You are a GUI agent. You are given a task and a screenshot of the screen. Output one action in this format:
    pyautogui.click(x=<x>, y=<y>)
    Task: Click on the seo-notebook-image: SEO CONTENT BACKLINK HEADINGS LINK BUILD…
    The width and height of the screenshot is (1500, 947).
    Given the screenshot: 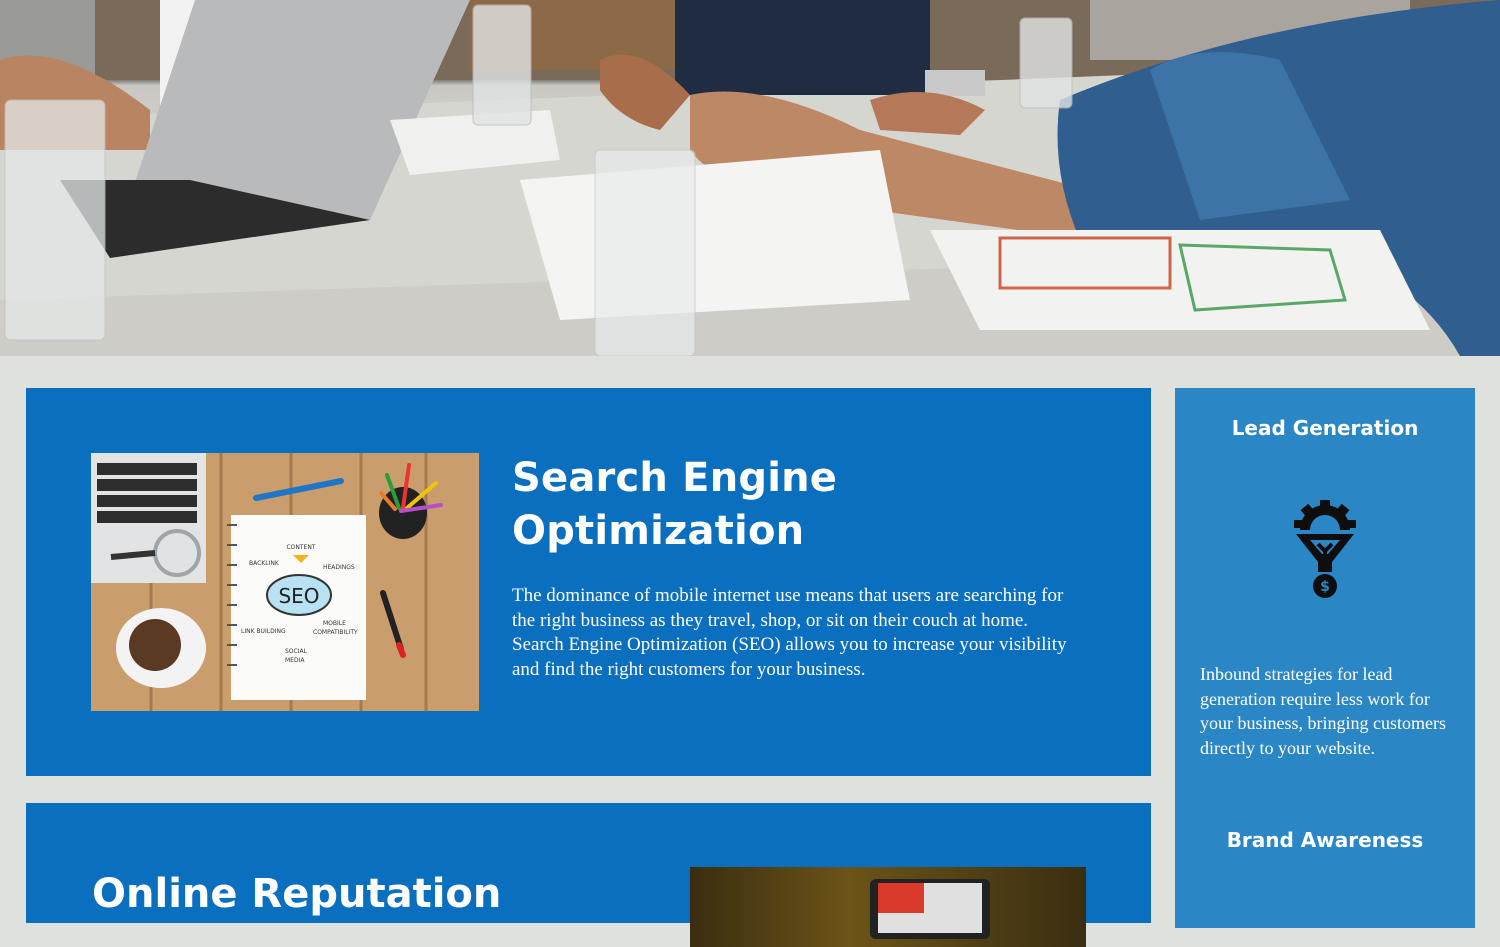 What is the action you would take?
    pyautogui.click(x=285, y=582)
    